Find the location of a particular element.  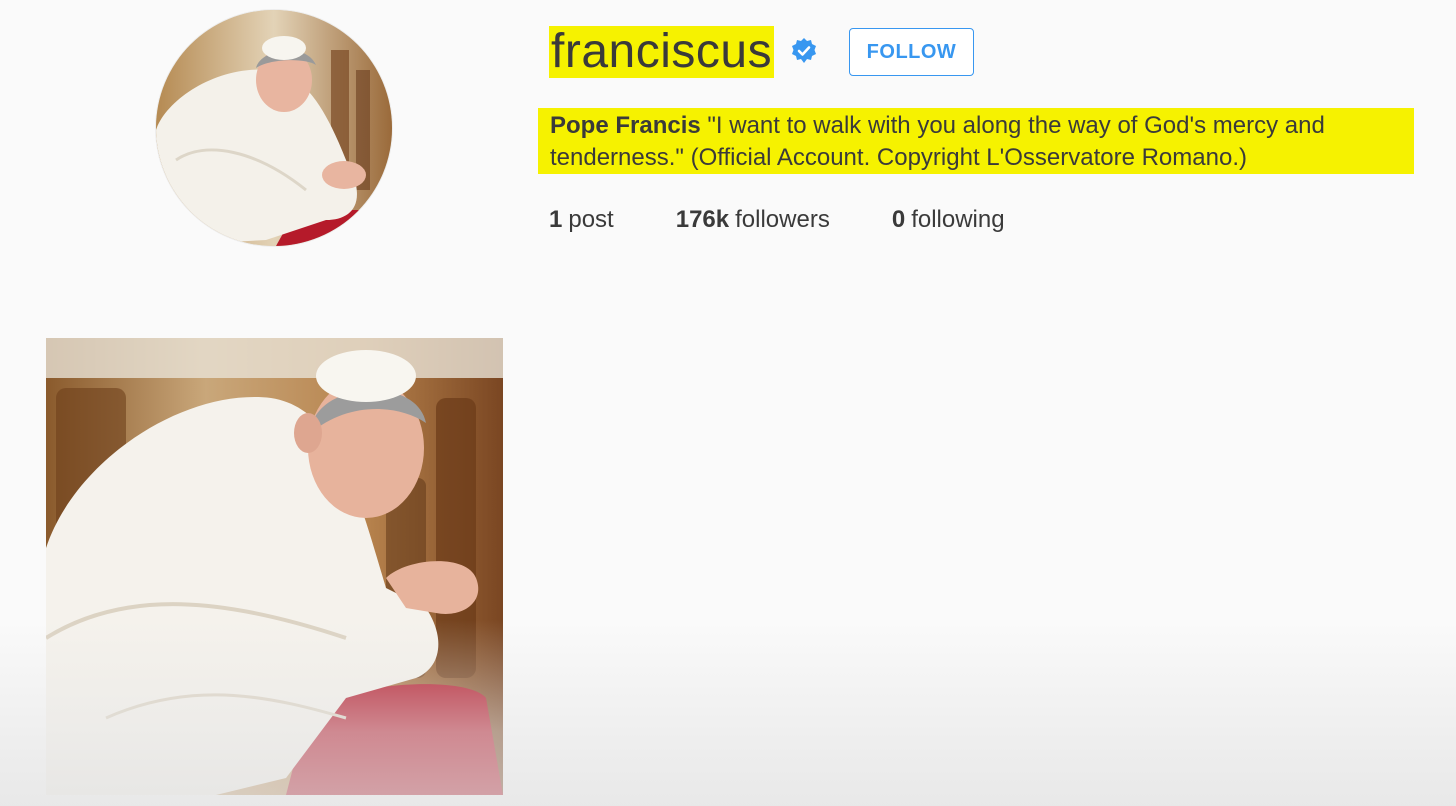

profile-avatar is located at coordinates (274, 128).